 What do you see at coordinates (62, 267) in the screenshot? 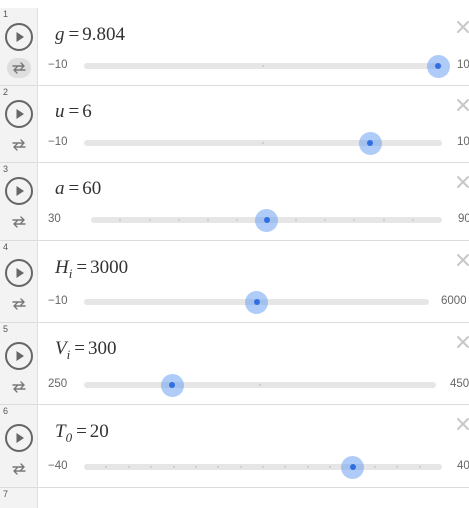
I see `variable-name: H` at bounding box center [62, 267].